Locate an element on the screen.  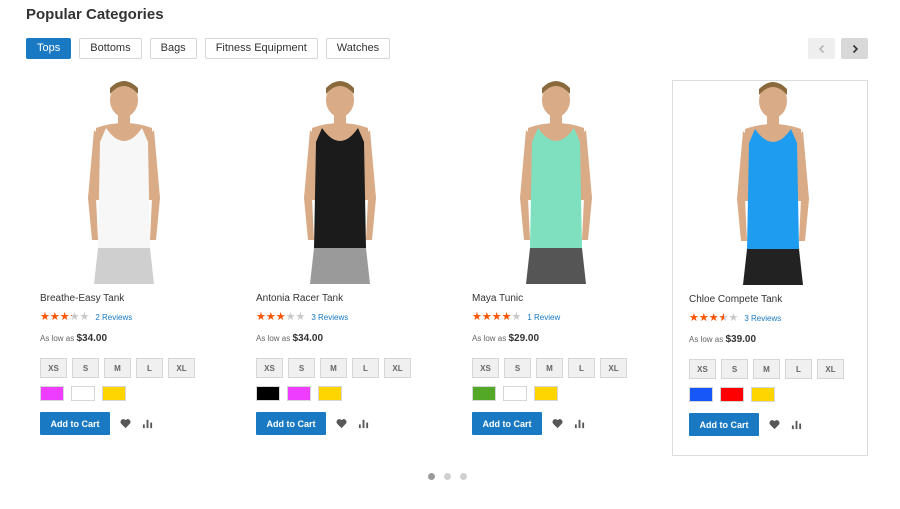
product-name: Maya Tunic is located at coordinates (560, 298).